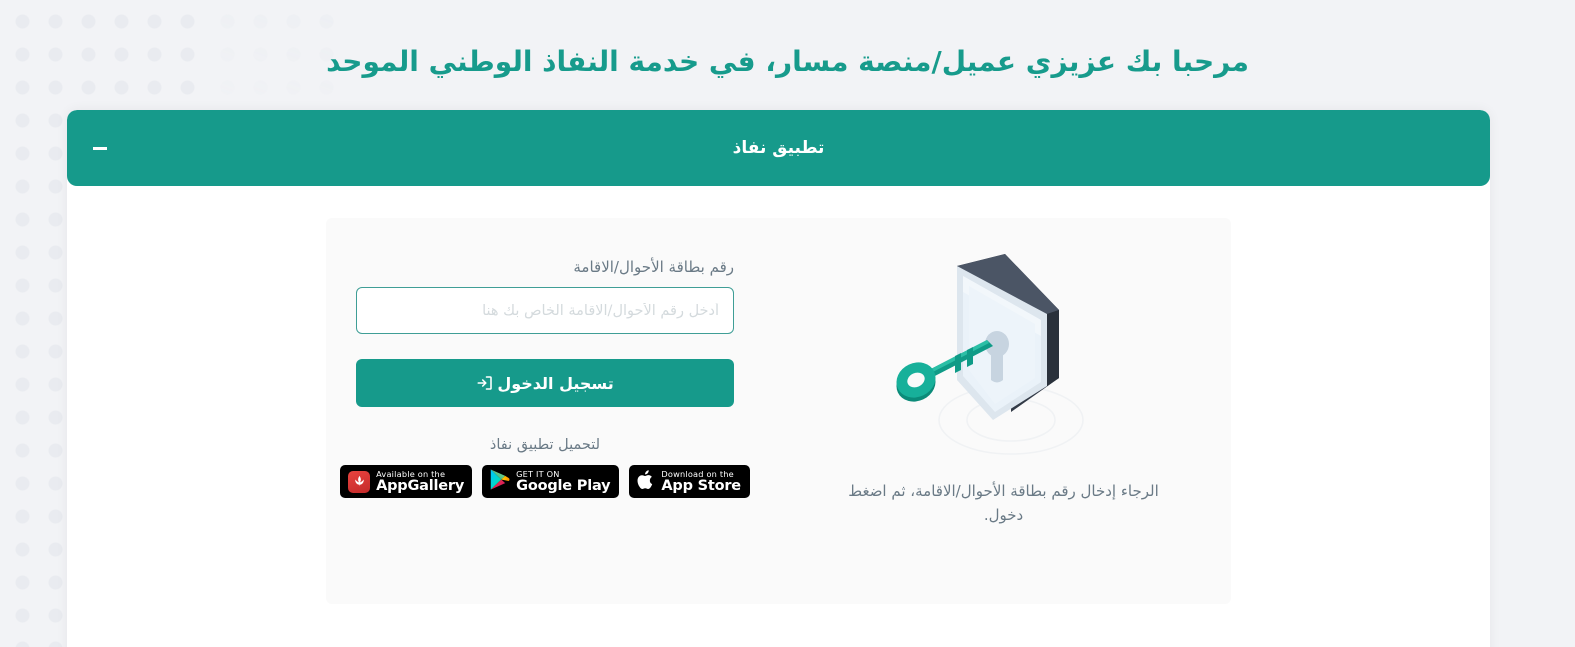 Image resolution: width=1575 pixels, height=647 pixels. I want to click on appgallery-badge-text: Available on the AppGallery, so click(420, 481).